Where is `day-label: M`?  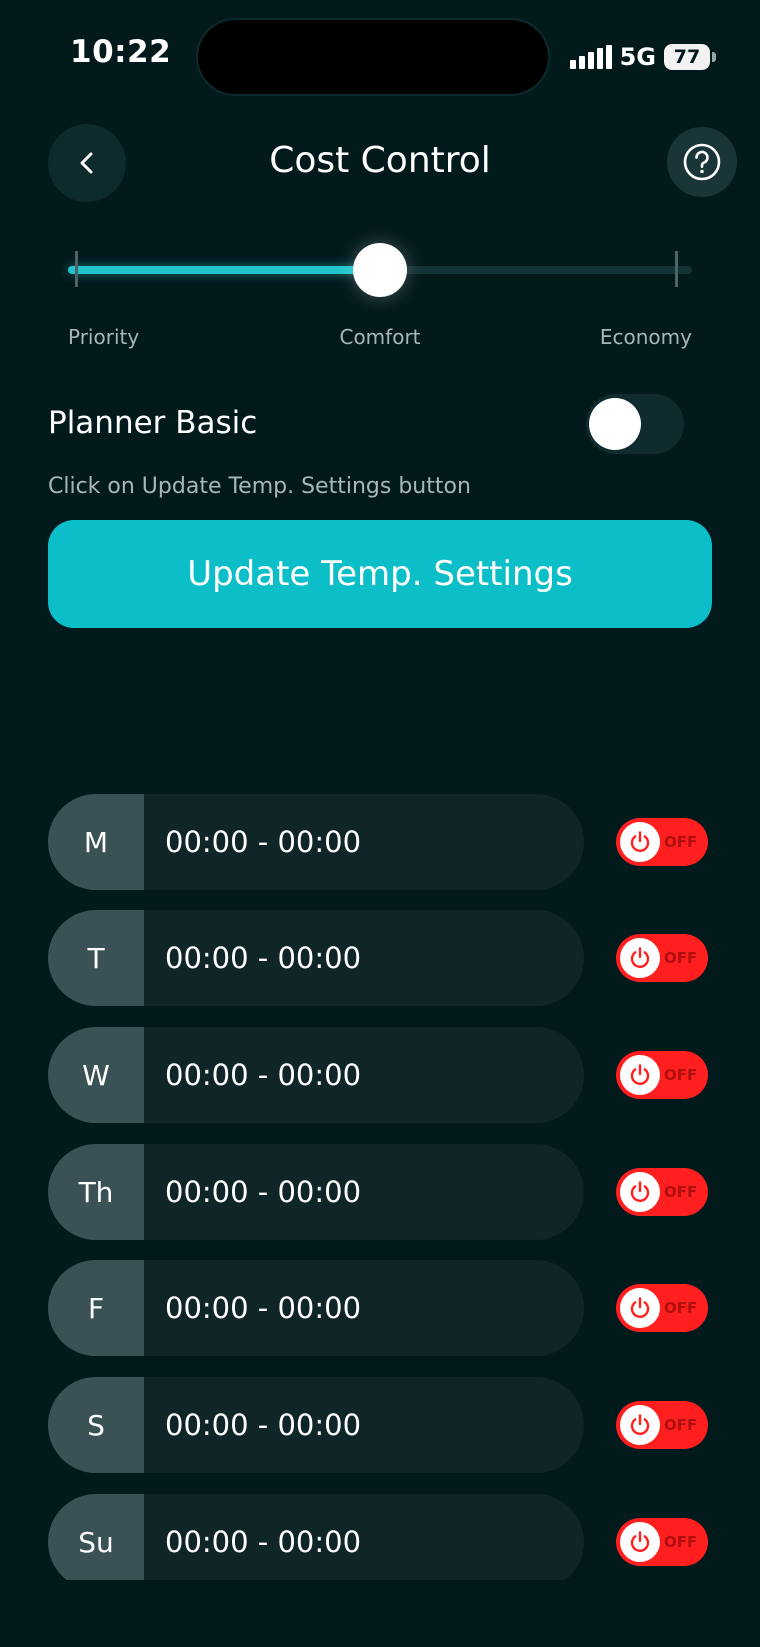 day-label: M is located at coordinates (96, 842).